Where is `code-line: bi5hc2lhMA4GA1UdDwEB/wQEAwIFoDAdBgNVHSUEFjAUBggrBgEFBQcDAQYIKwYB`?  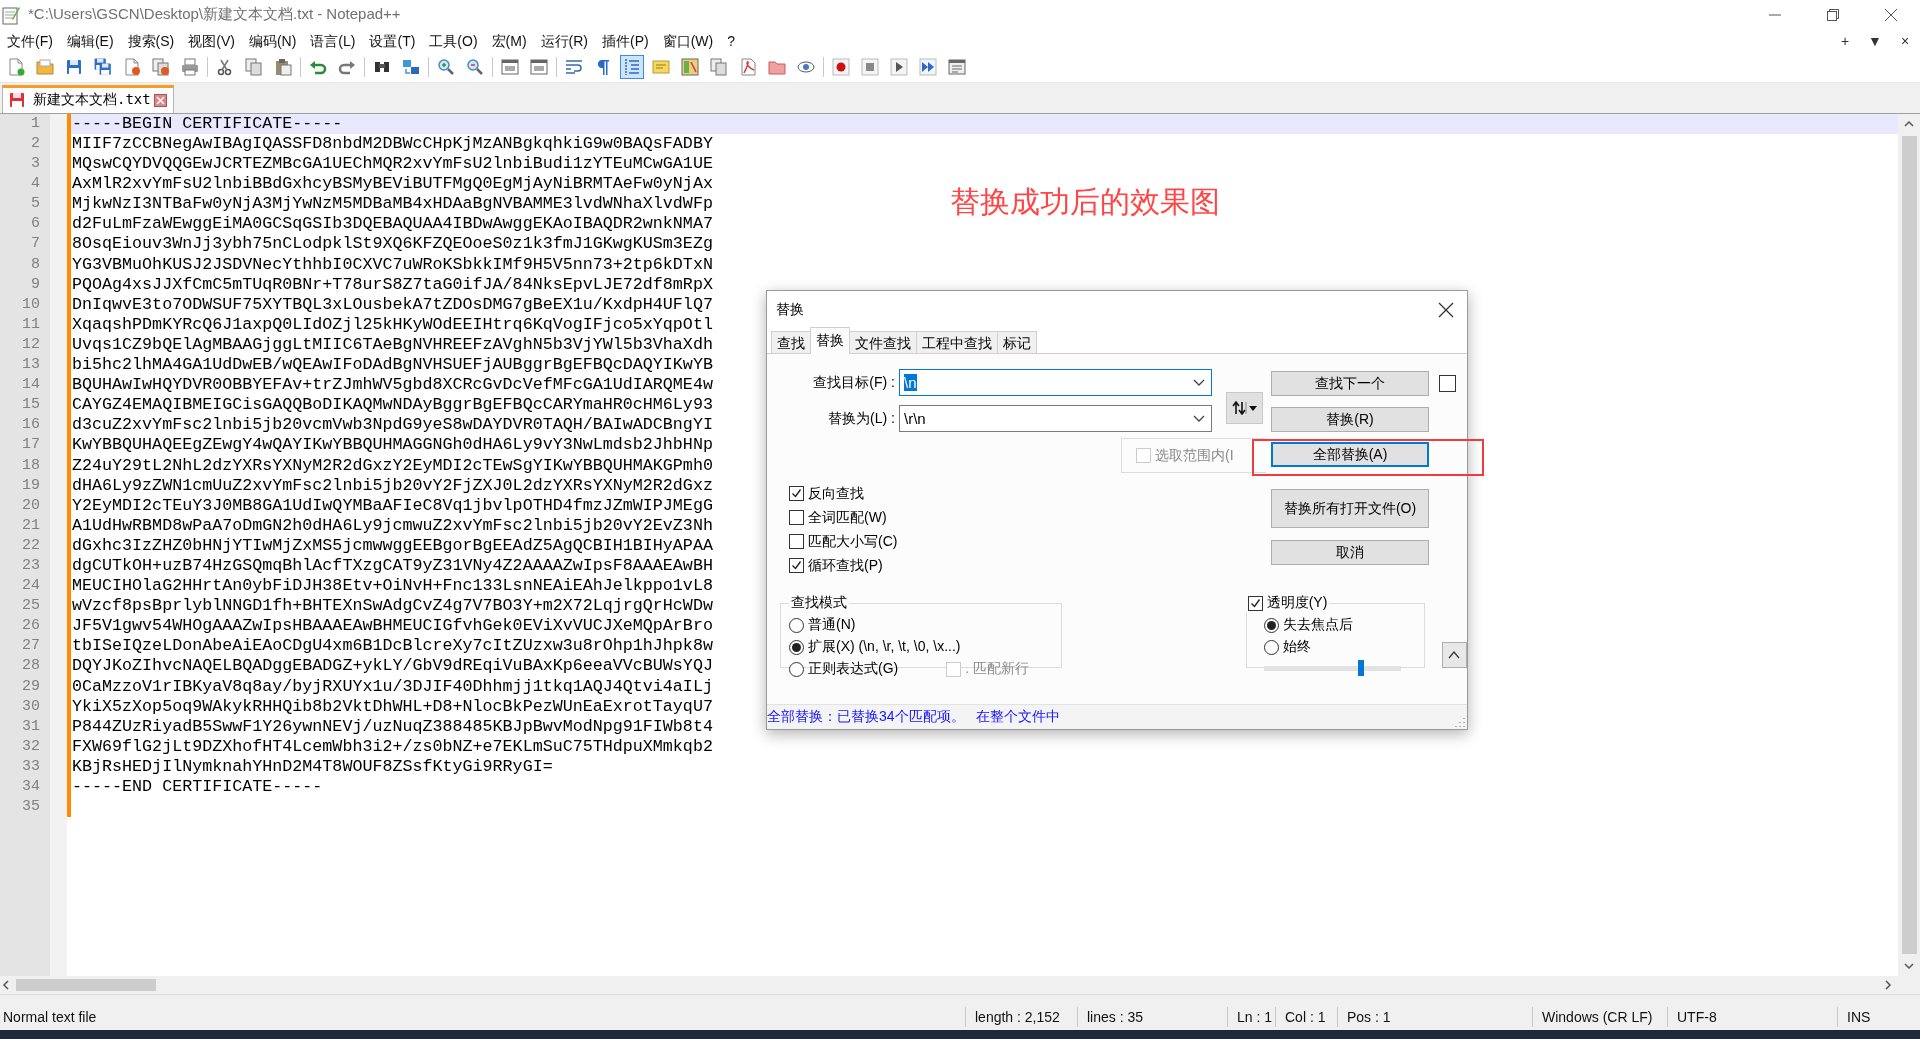 code-line: bi5hc2lhMA4GA1UdDwEB/wQEAwIFoDAdBgNVHSUEFjAUBggrBgEFBQcDAQYIKwYB is located at coordinates (392, 365).